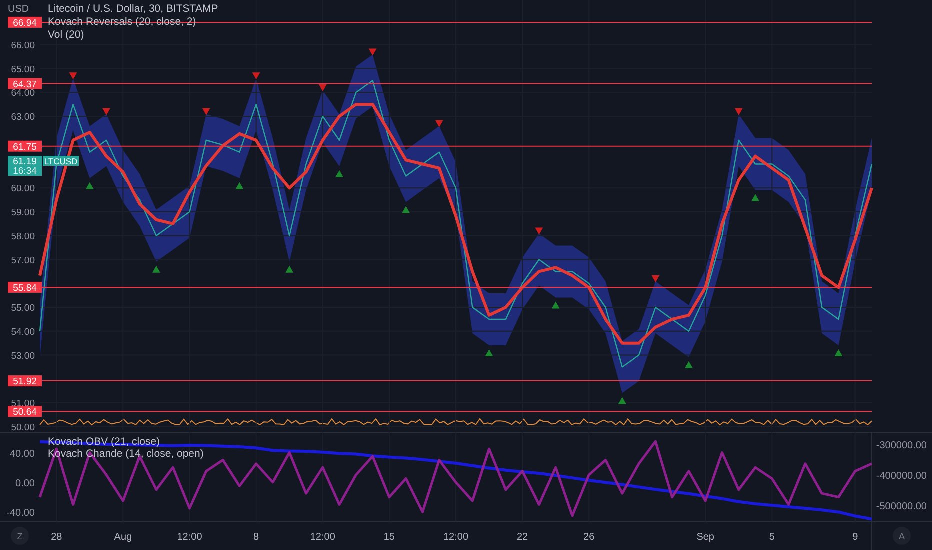  Describe the element at coordinates (855, 537) in the screenshot. I see `time-axis-label: 9` at that location.